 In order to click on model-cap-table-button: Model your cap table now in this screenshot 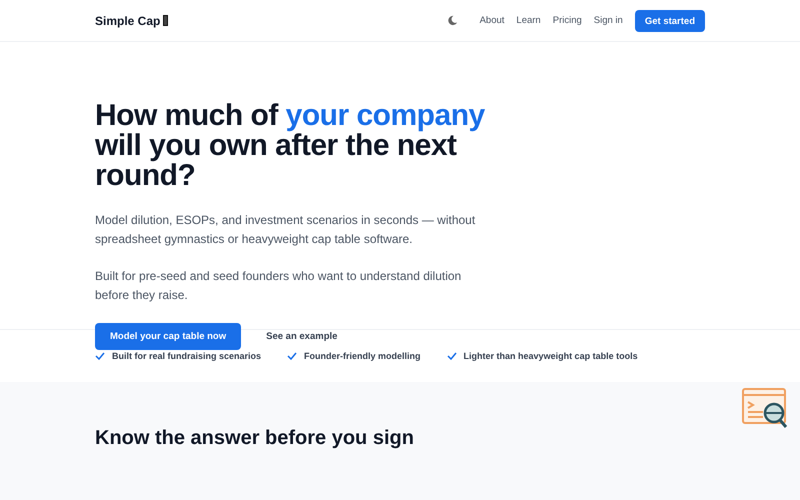, I will do `click(168, 336)`.